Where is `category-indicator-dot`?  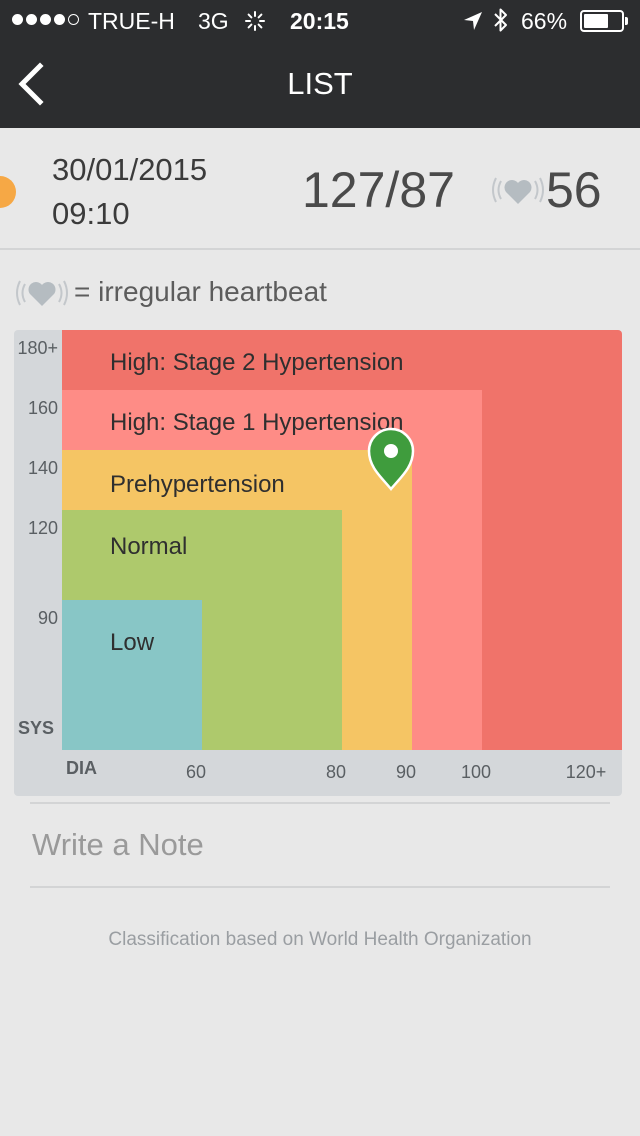
category-indicator-dot is located at coordinates (8, 192).